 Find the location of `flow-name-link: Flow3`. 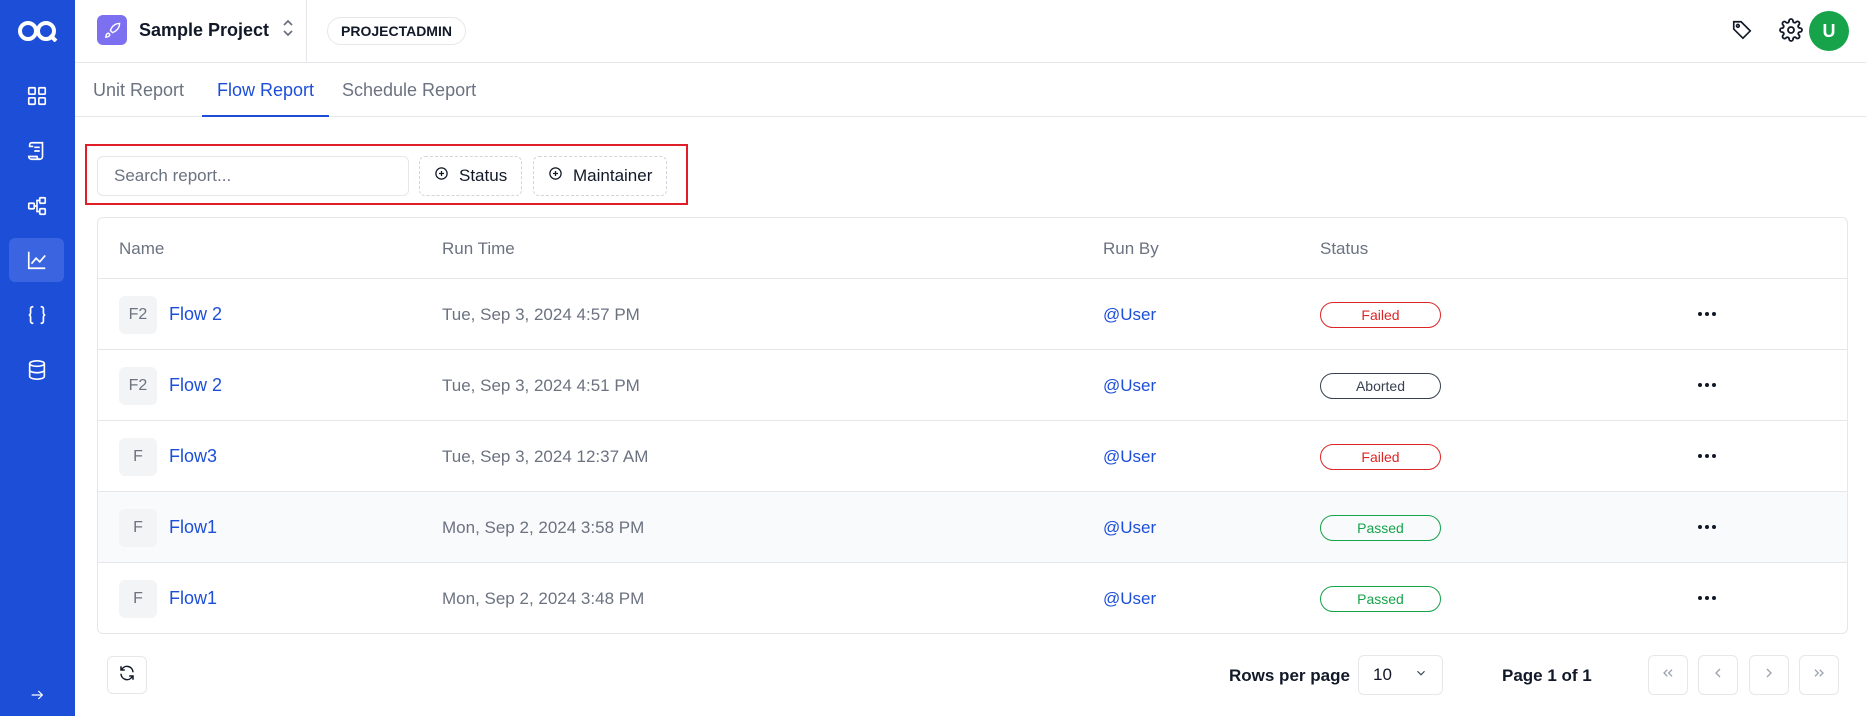

flow-name-link: Flow3 is located at coordinates (193, 456).